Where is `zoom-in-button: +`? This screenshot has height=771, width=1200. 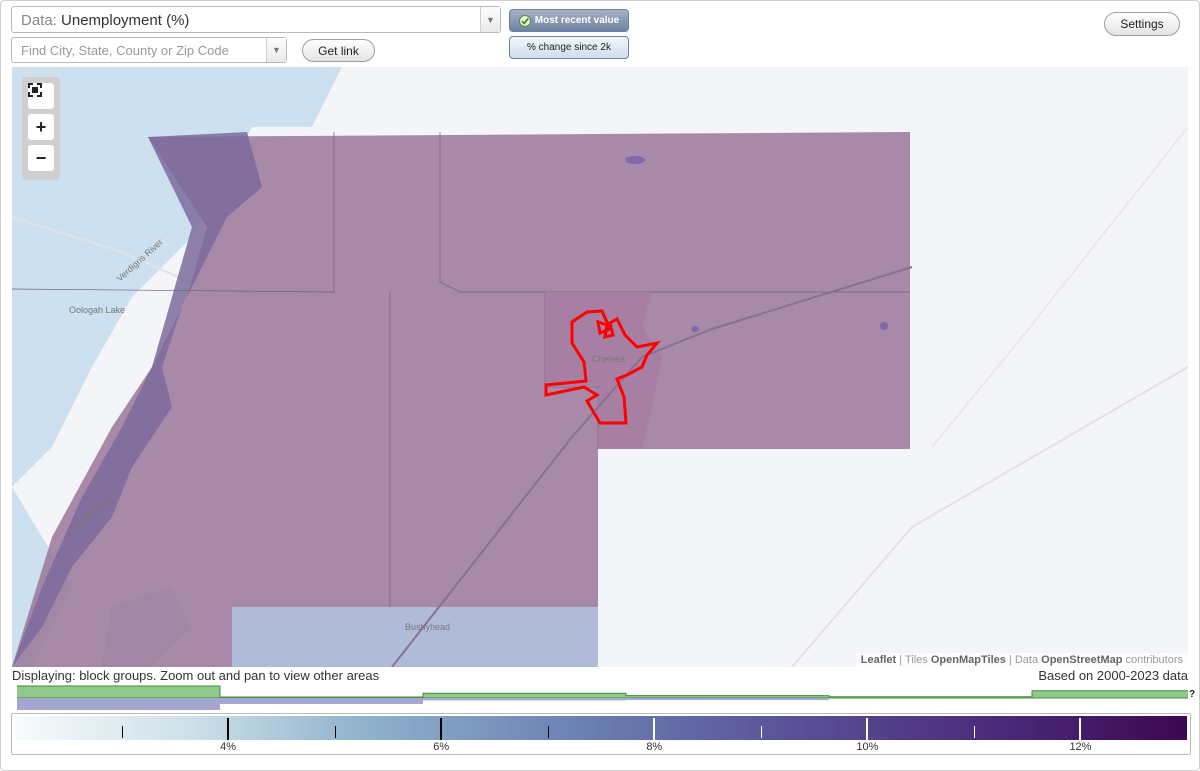
zoom-in-button: + is located at coordinates (41, 127).